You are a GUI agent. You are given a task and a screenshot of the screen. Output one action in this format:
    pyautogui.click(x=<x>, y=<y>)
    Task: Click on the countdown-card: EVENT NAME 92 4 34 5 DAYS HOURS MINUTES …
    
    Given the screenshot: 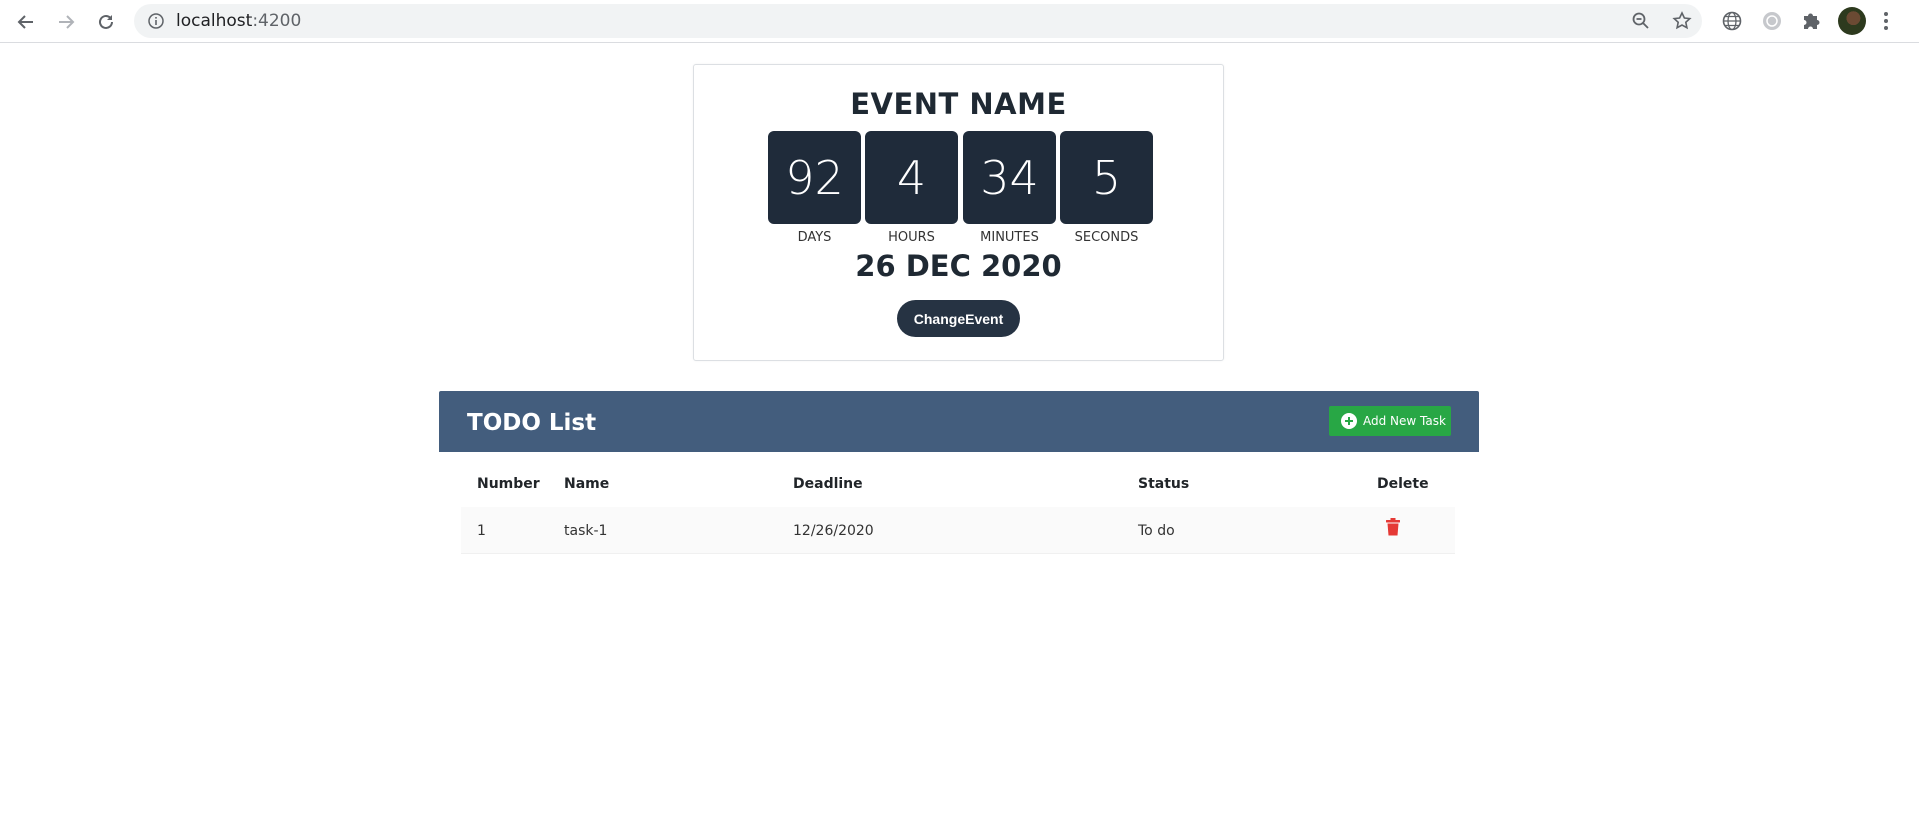 What is the action you would take?
    pyautogui.click(x=958, y=212)
    